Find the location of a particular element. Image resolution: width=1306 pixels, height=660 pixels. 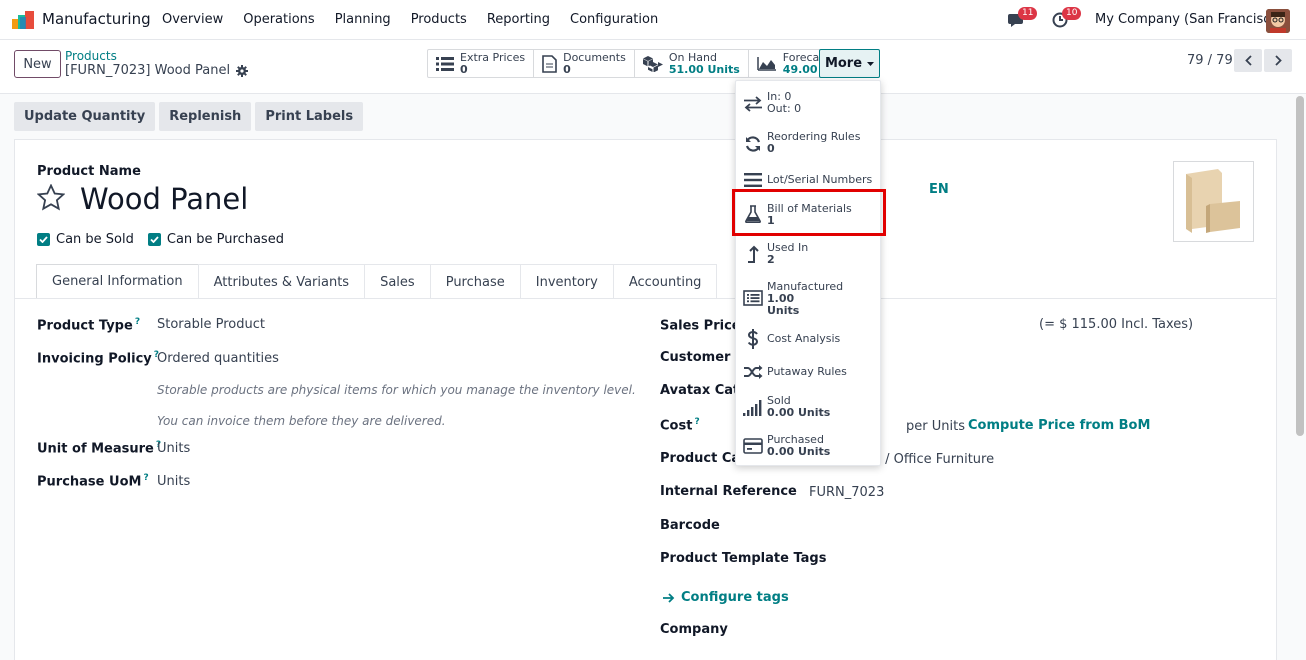

activity-clock-icon: 10 is located at coordinates (1067, 19).